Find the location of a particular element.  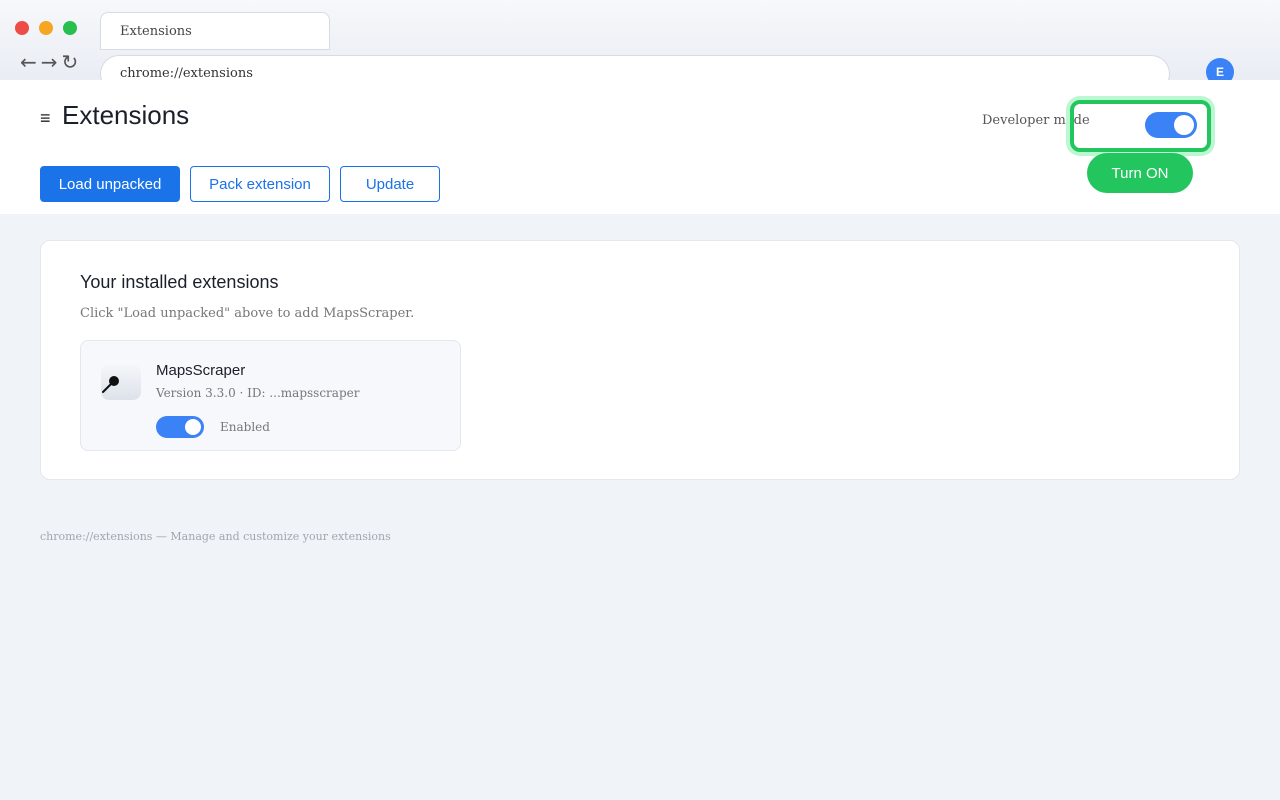

extension-name: MapsScraper is located at coordinates (201, 370).